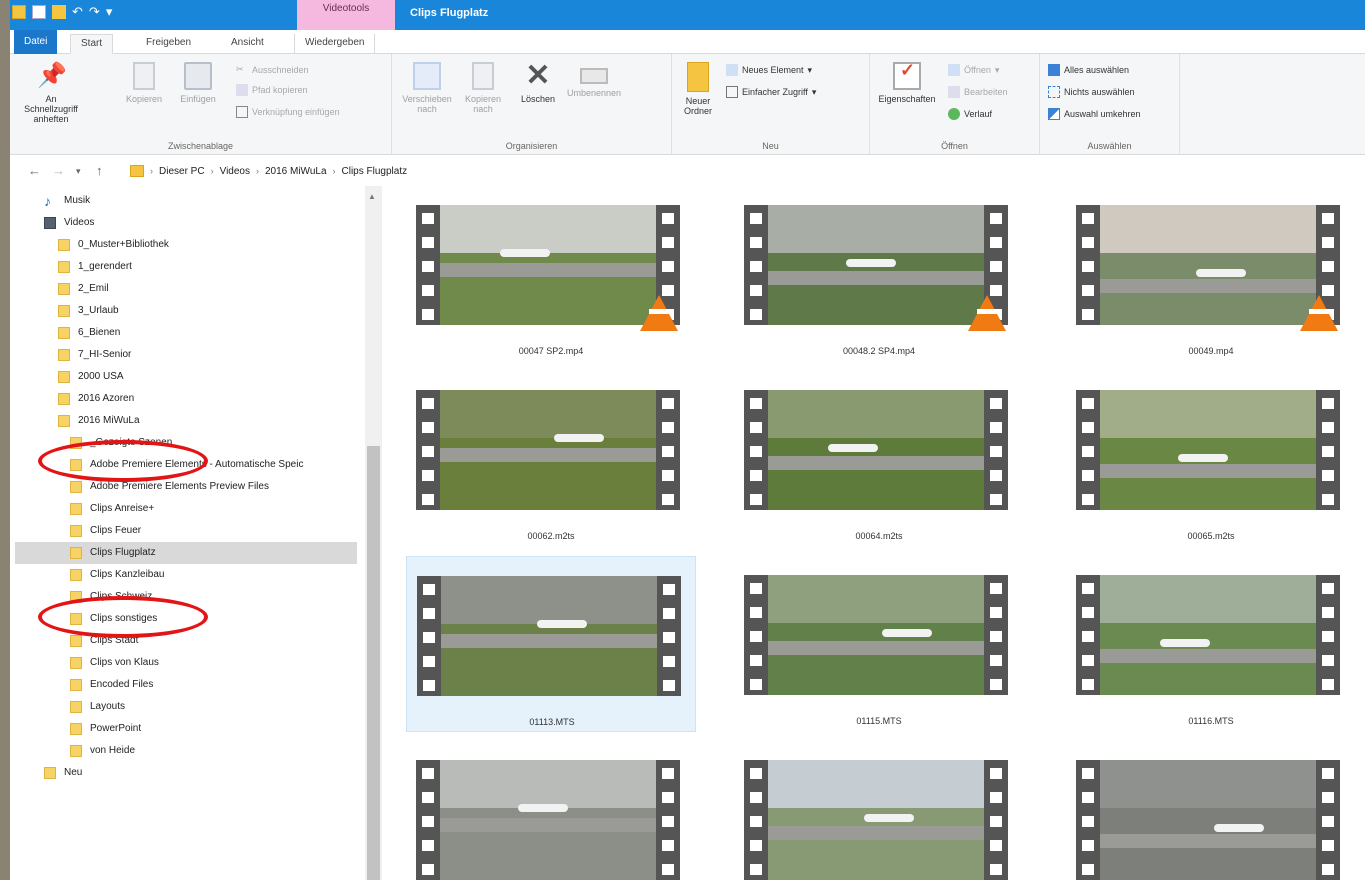 Image resolution: width=1365 pixels, height=880 pixels. What do you see at coordinates (34, 170) in the screenshot?
I see `back-arrow-icon: ←` at bounding box center [34, 170].